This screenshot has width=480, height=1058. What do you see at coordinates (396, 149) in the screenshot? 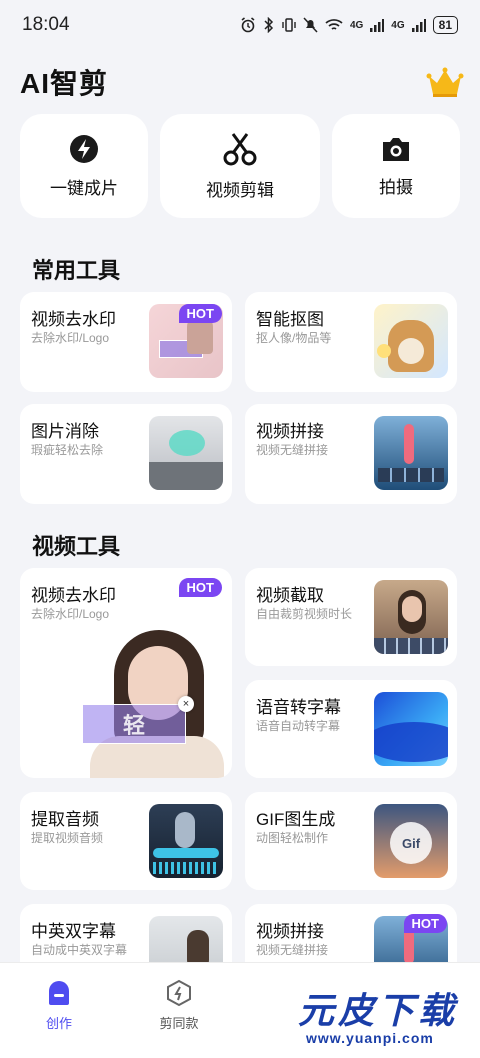
I see `camera-icon` at bounding box center [396, 149].